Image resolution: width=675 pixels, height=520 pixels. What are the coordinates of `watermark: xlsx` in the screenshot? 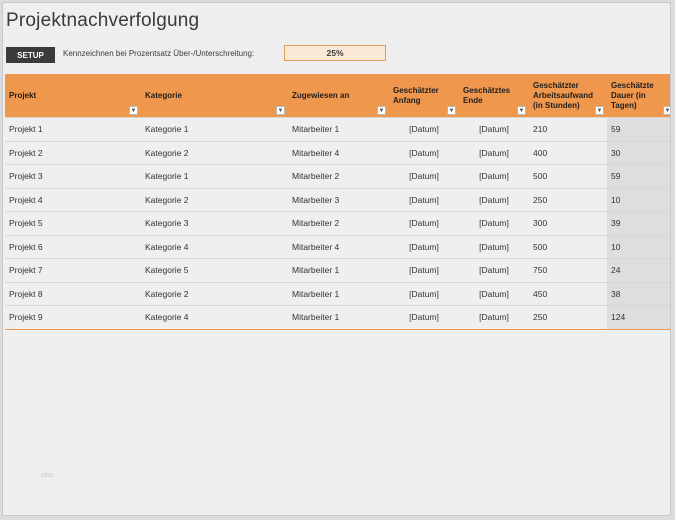 It's located at (47, 475).